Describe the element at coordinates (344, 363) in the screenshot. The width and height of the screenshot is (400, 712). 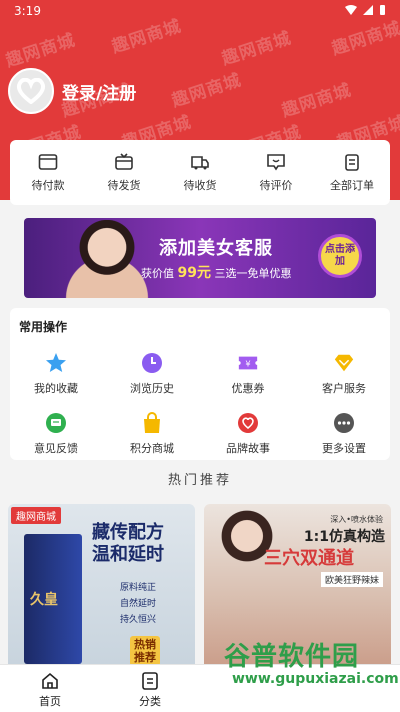
I see `diamond-icon` at that location.